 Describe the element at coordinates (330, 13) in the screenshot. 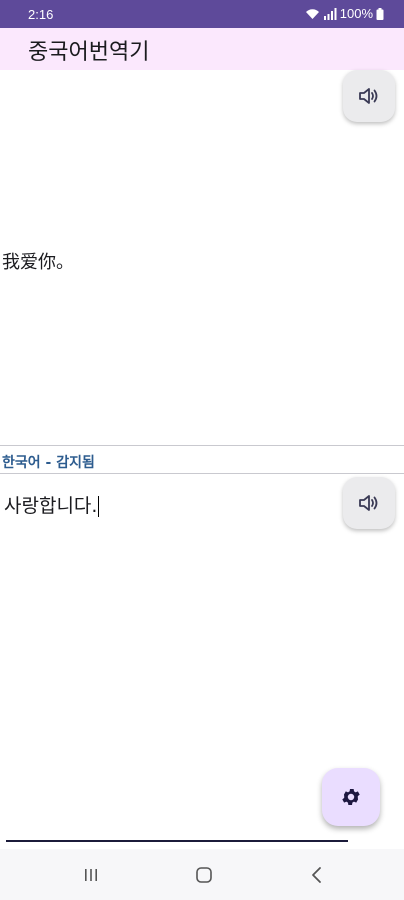

I see `signal-icon` at that location.